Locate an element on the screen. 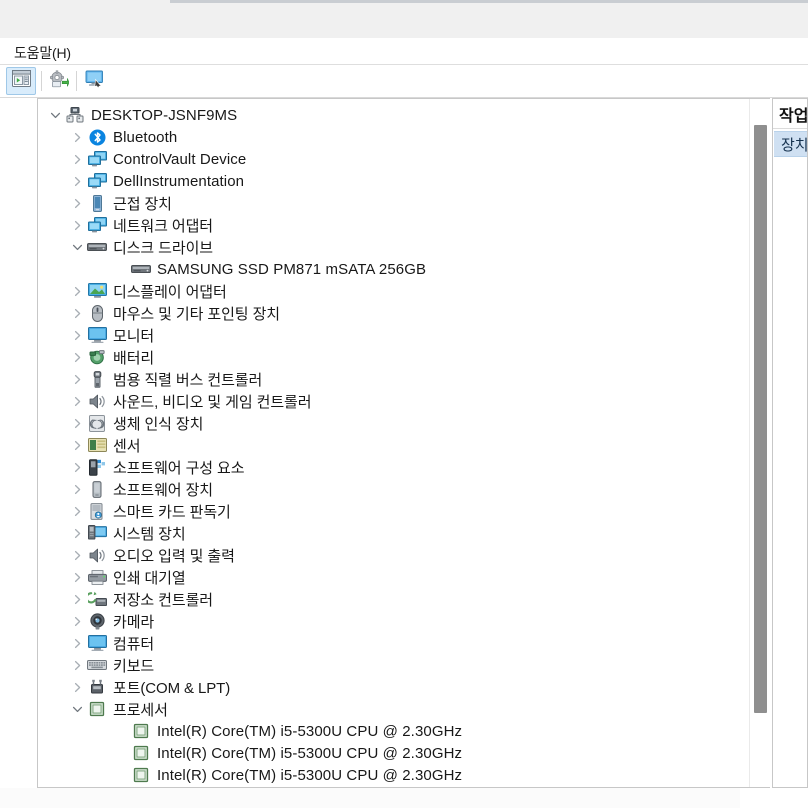  scan-hardware-changes-button is located at coordinates (95, 81).